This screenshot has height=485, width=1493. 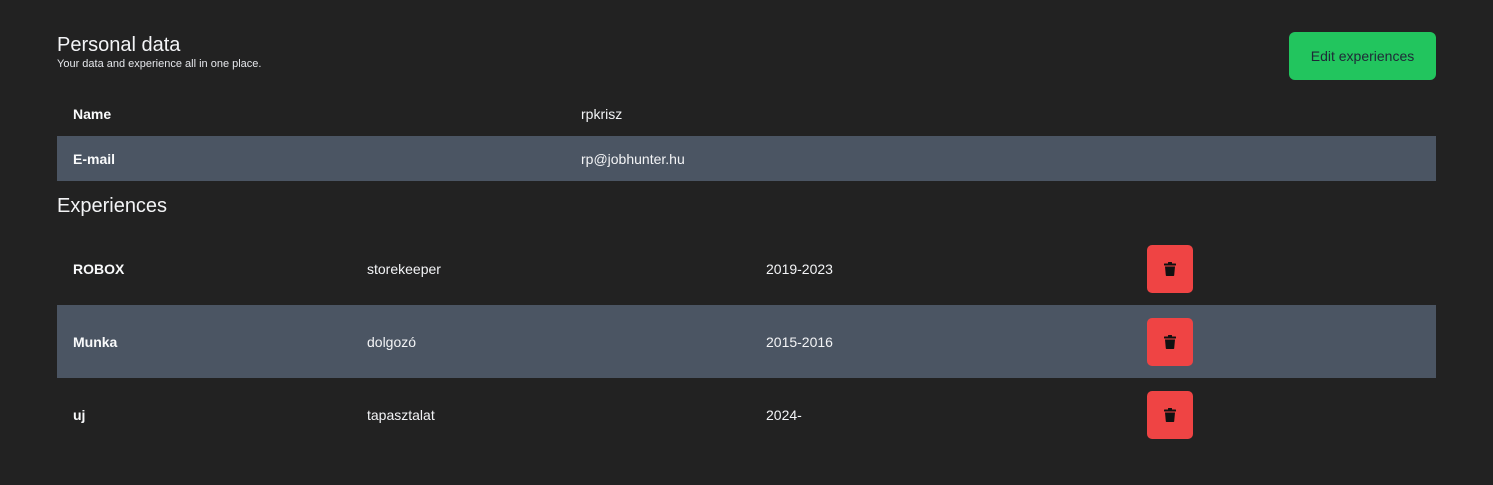 I want to click on experience-years: 2024-, so click(x=784, y=414).